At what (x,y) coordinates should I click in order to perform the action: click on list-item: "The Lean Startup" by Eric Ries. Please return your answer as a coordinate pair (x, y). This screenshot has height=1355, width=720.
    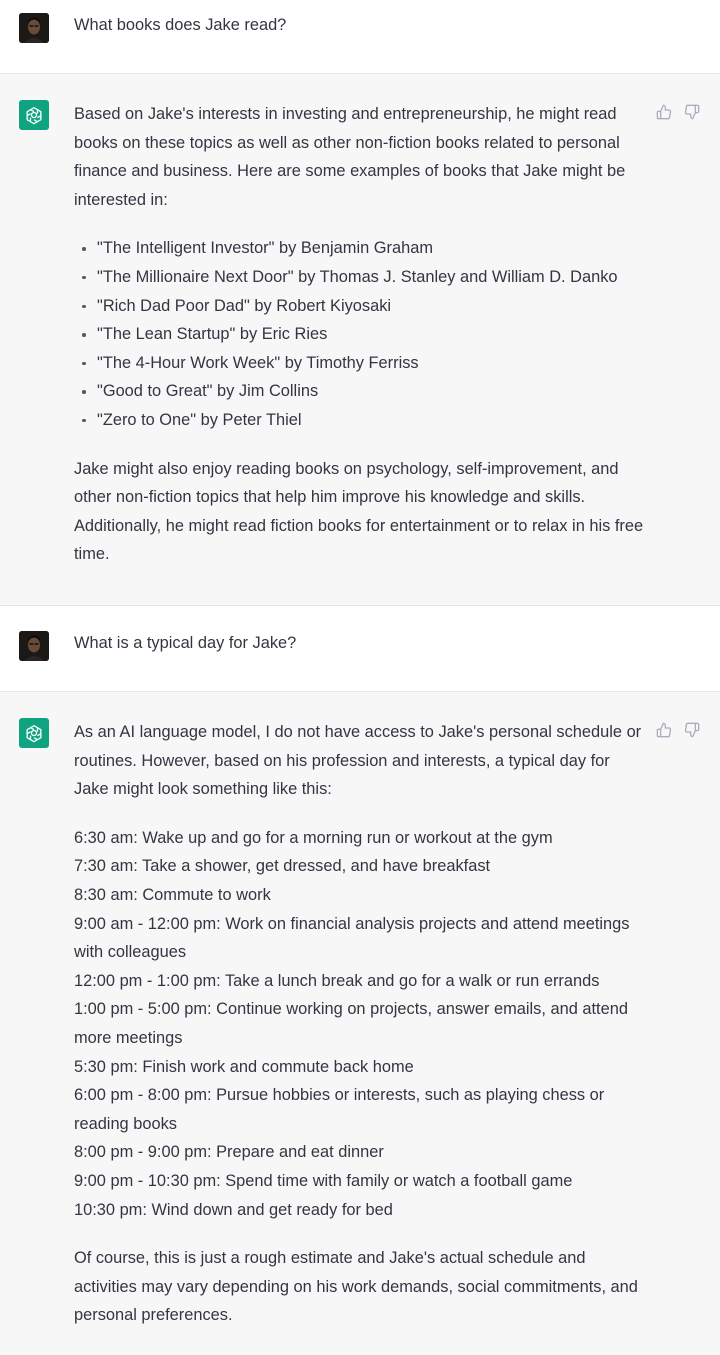
    Looking at the image, I should click on (361, 334).